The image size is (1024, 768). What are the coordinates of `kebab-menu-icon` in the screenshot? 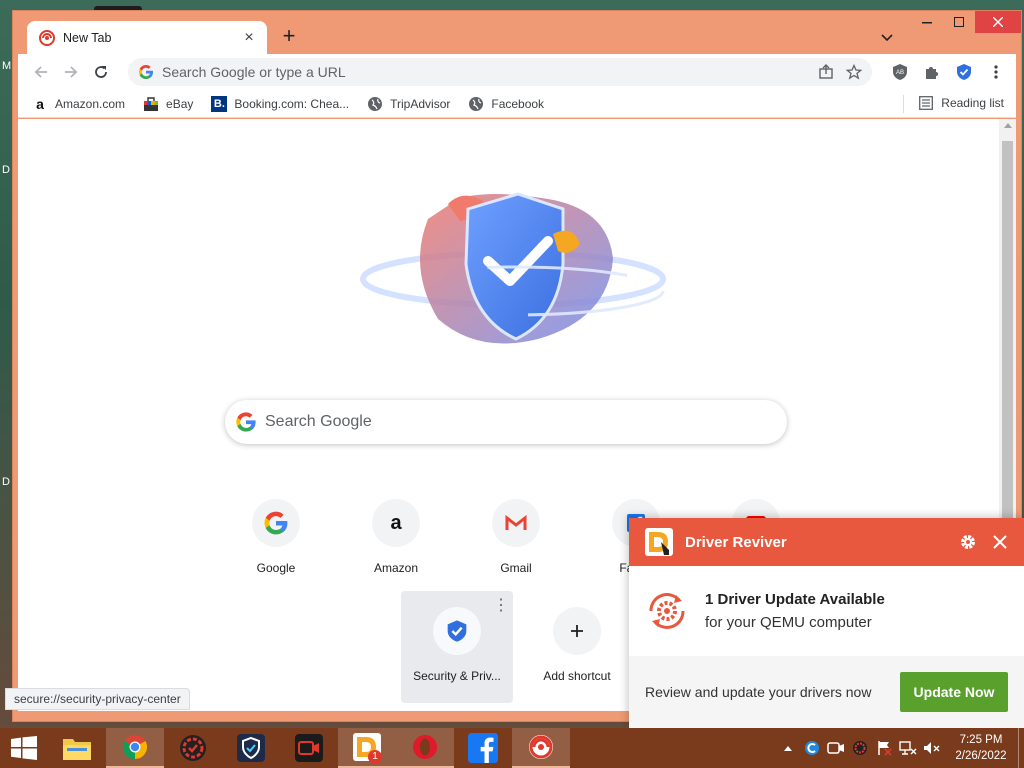 It's located at (996, 72).